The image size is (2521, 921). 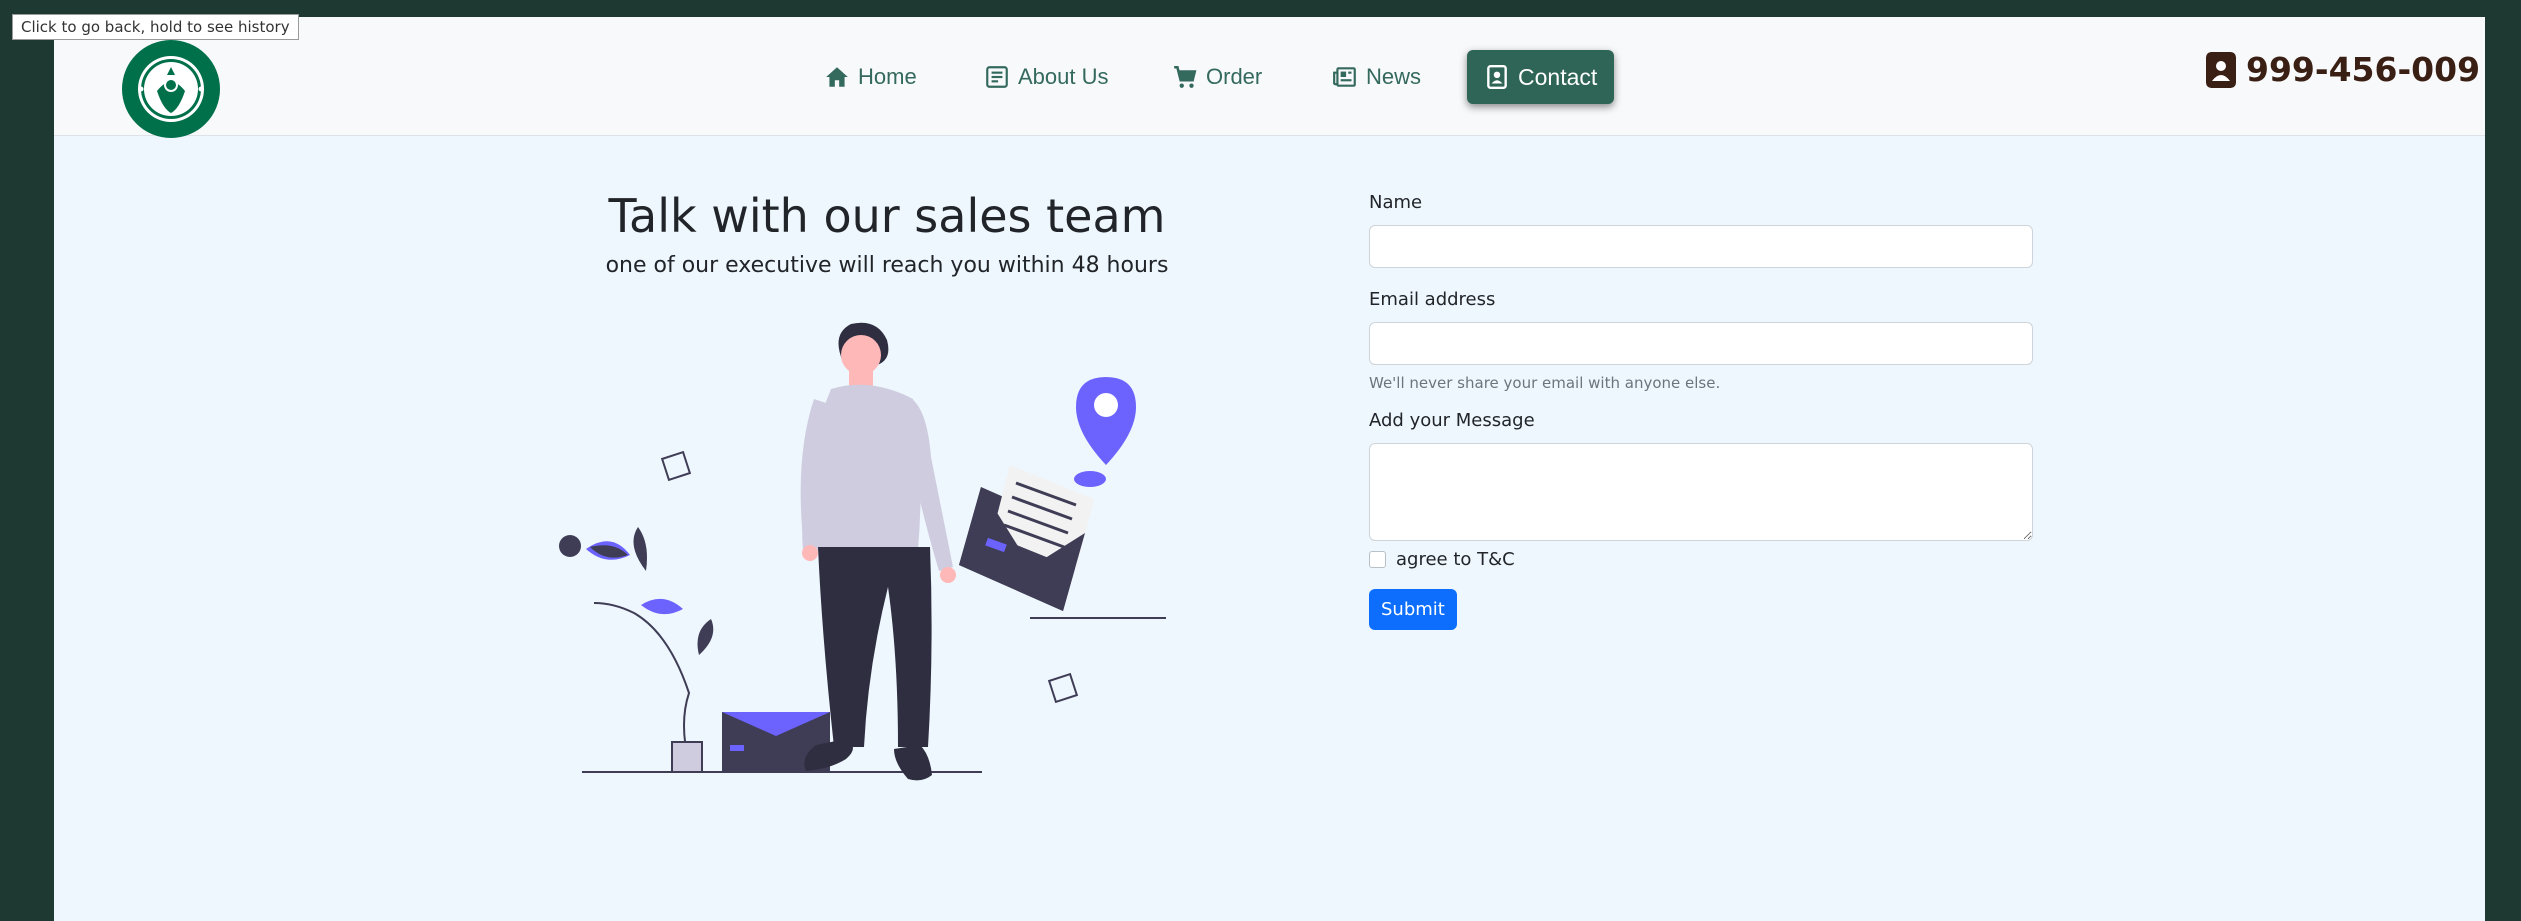 I want to click on email-field, so click(x=1701, y=343).